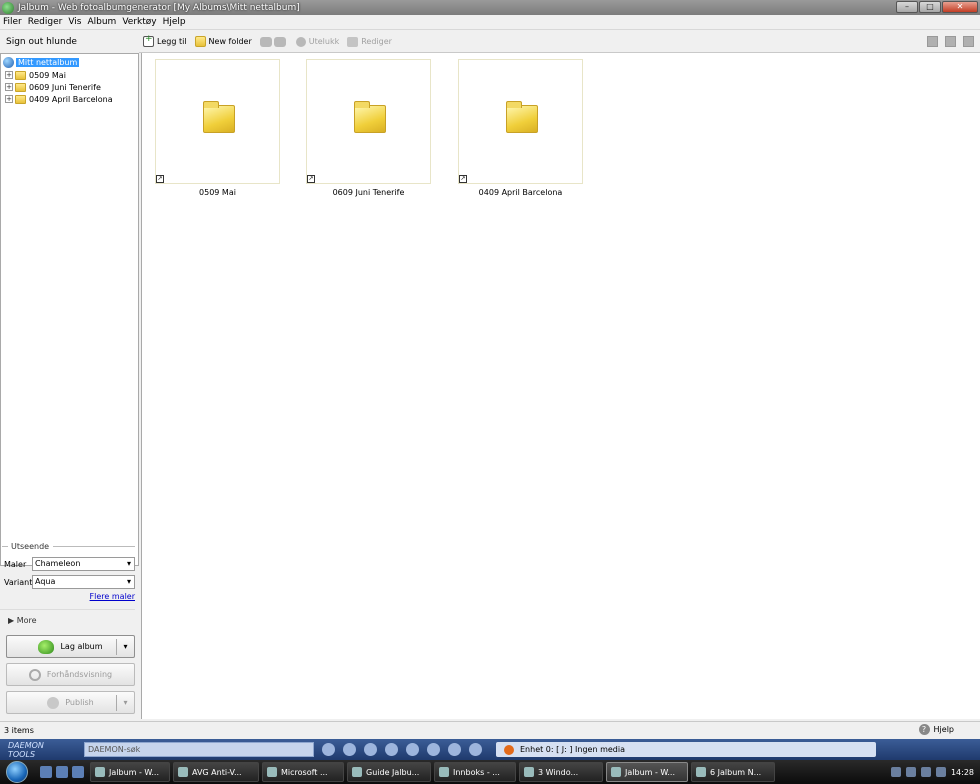 The width and height of the screenshot is (980, 784). I want to click on document-icon, so click(357, 772).